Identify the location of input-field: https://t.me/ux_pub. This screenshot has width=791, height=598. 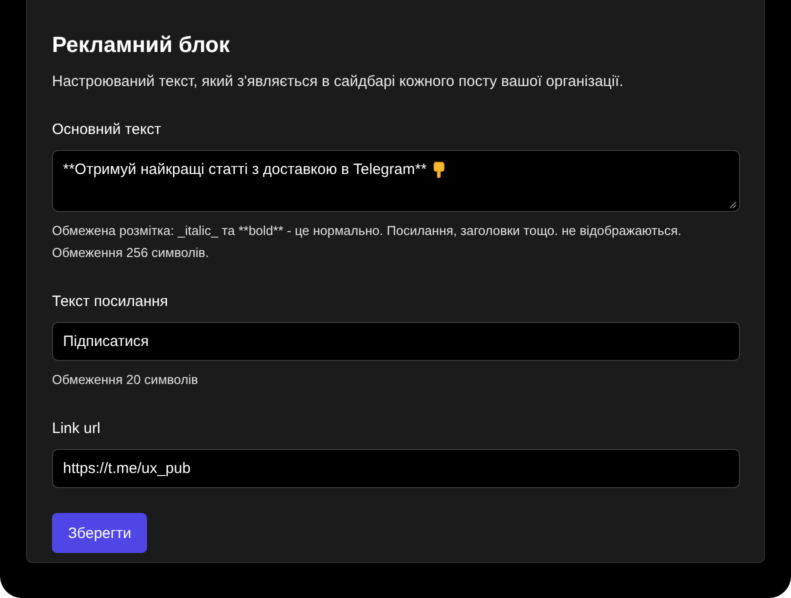
(396, 468).